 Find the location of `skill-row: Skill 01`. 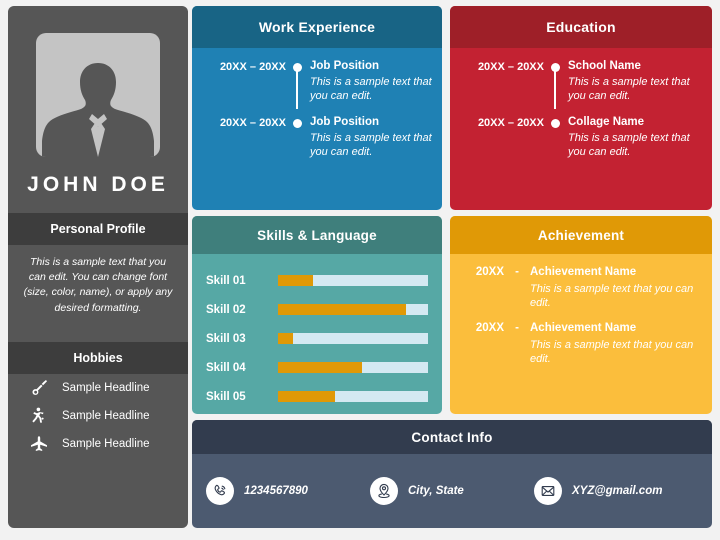

skill-row: Skill 01 is located at coordinates (317, 280).